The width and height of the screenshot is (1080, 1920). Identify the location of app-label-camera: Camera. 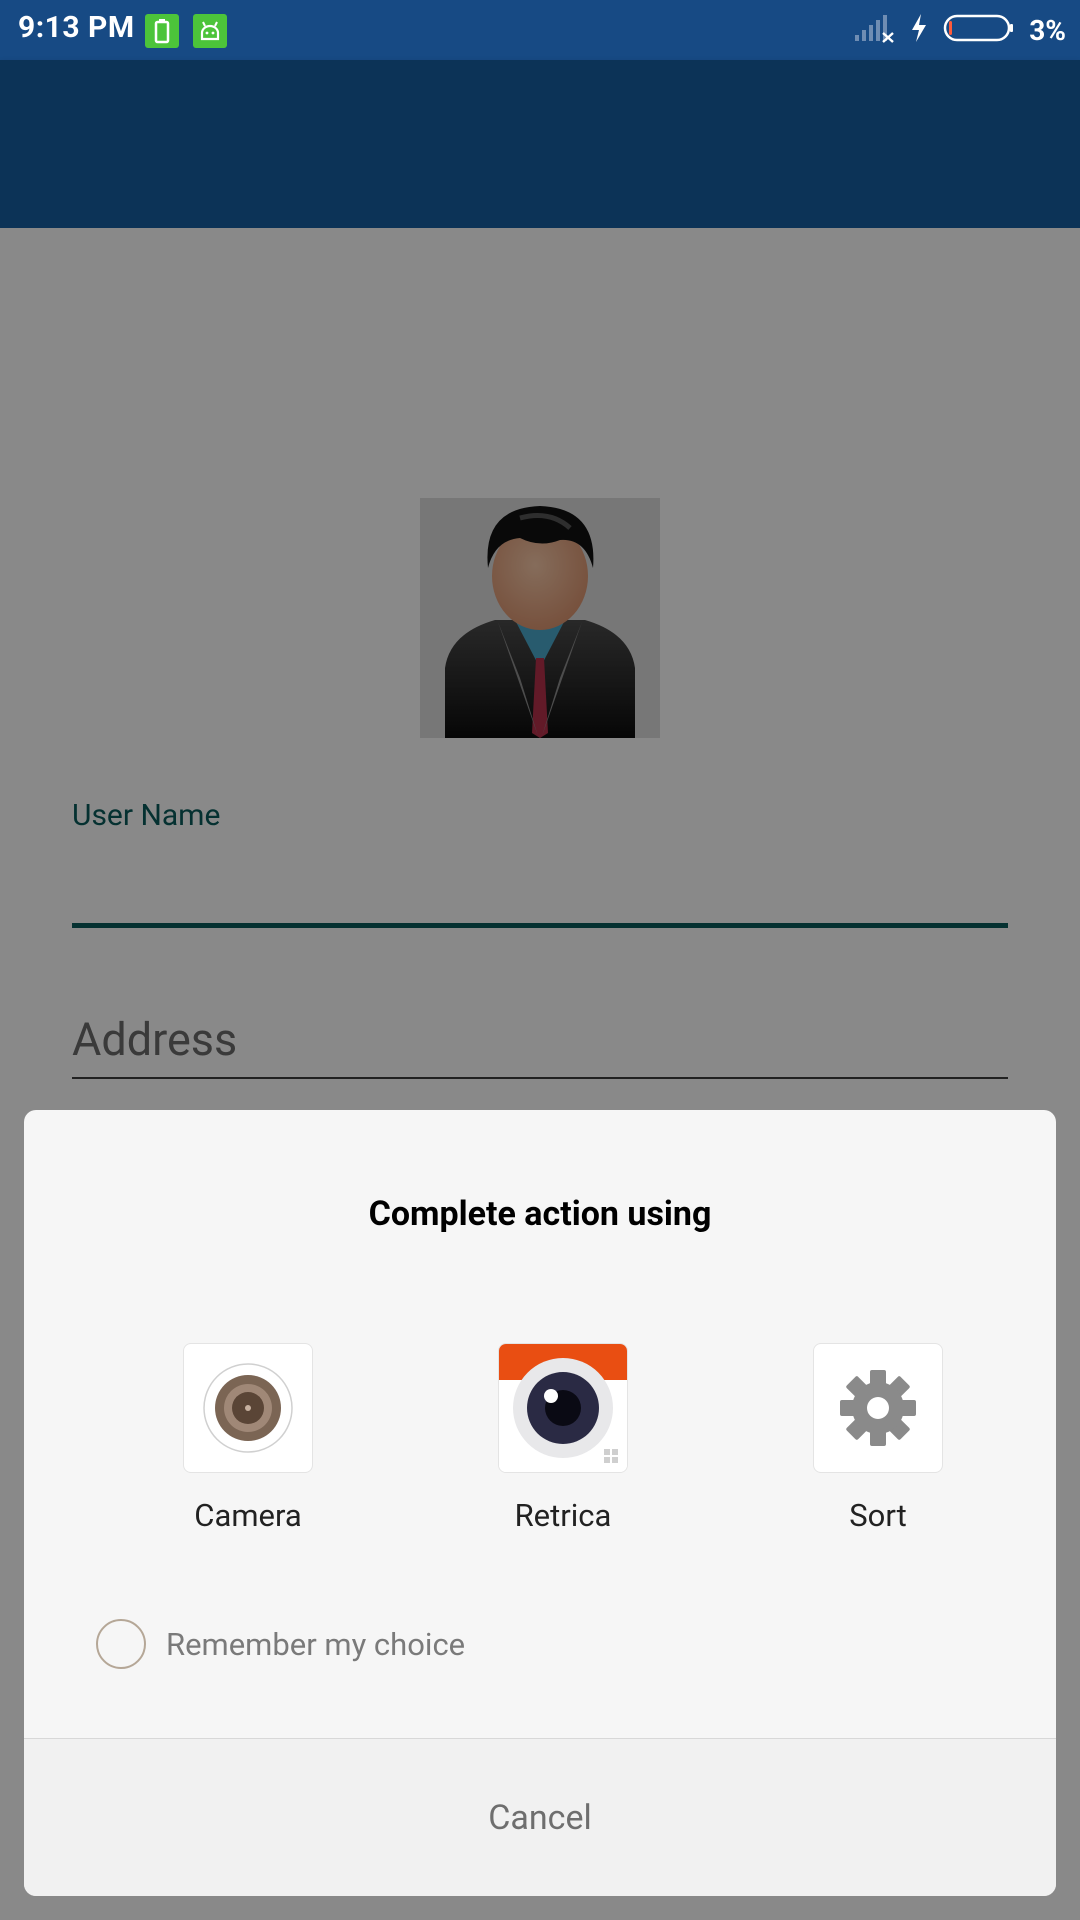
(248, 1515).